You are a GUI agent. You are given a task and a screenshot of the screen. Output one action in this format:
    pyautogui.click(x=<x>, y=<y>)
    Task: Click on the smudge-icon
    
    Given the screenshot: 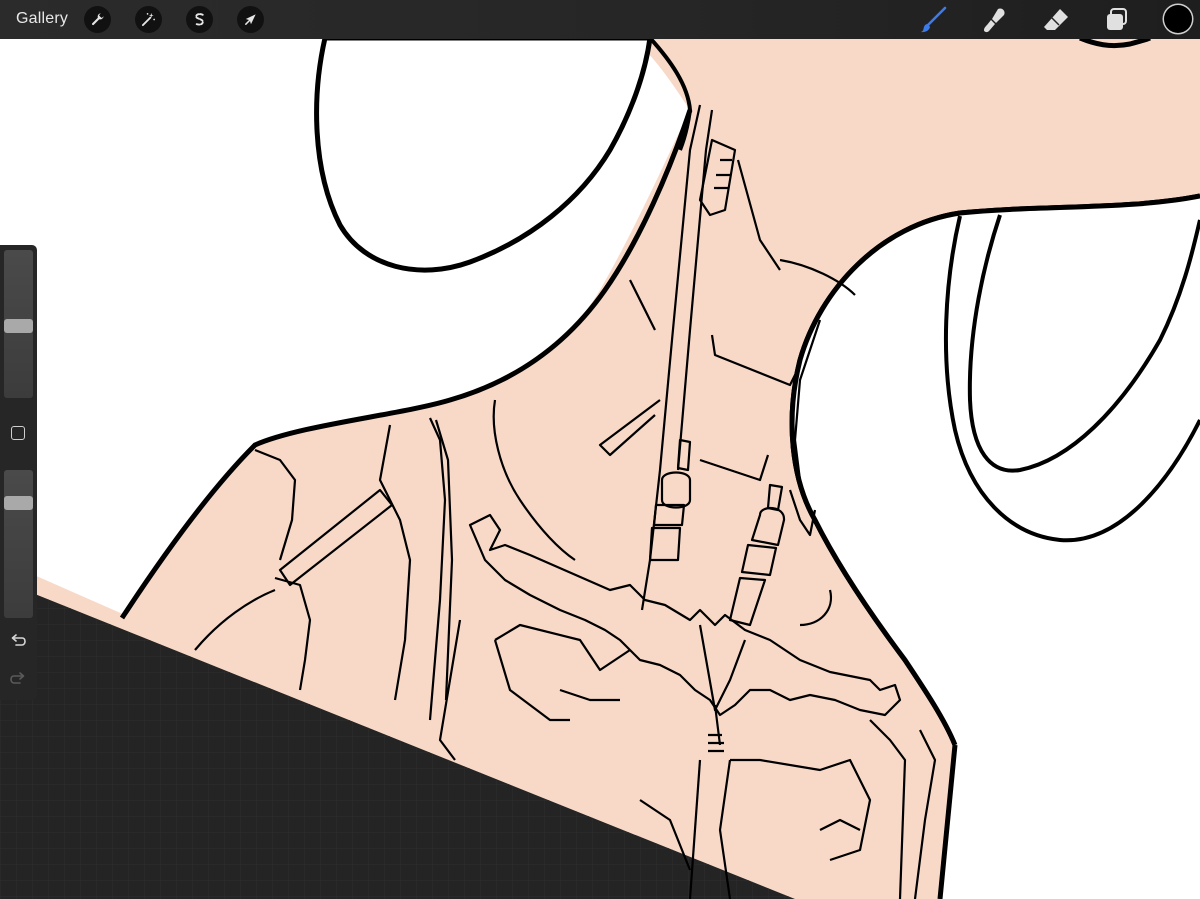 What is the action you would take?
    pyautogui.click(x=994, y=19)
    